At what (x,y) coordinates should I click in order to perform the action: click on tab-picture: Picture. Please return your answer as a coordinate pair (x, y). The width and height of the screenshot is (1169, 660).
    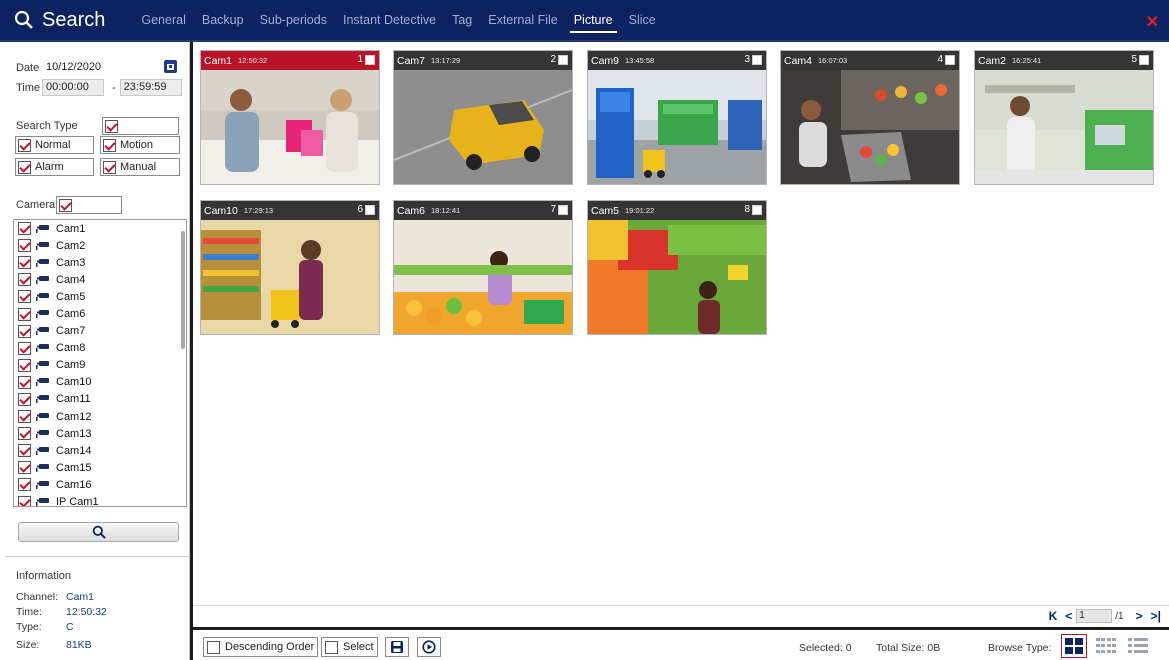
    Looking at the image, I should click on (593, 20).